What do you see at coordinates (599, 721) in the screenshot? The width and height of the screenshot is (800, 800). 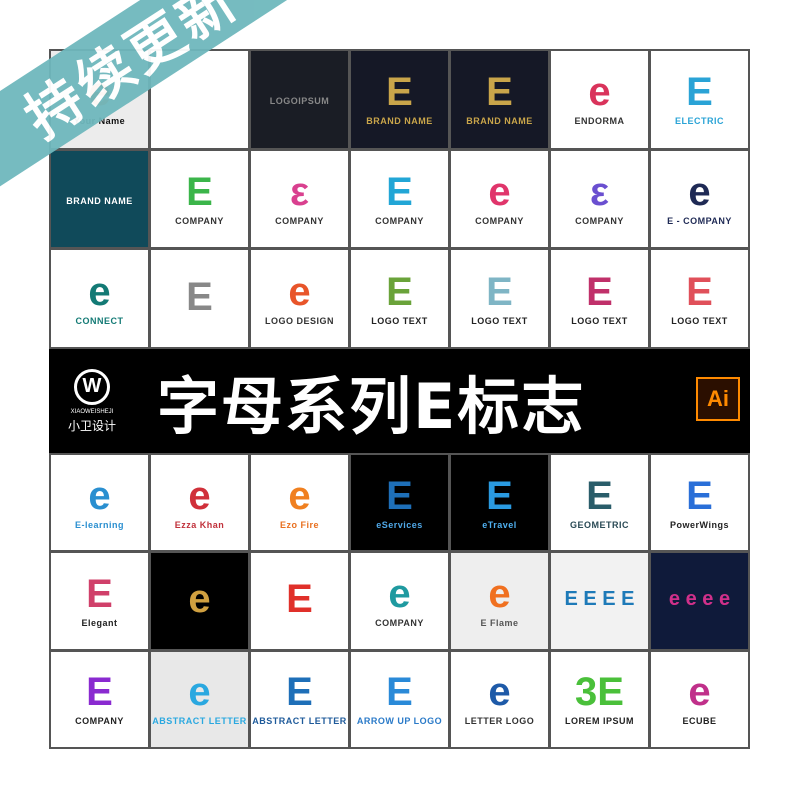 I see `logo-caption: LOREM IPSUM` at bounding box center [599, 721].